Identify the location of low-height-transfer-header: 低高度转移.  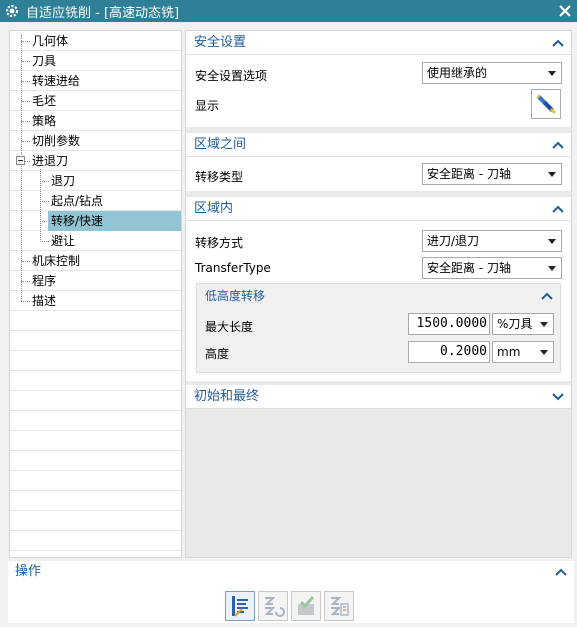
(378, 296).